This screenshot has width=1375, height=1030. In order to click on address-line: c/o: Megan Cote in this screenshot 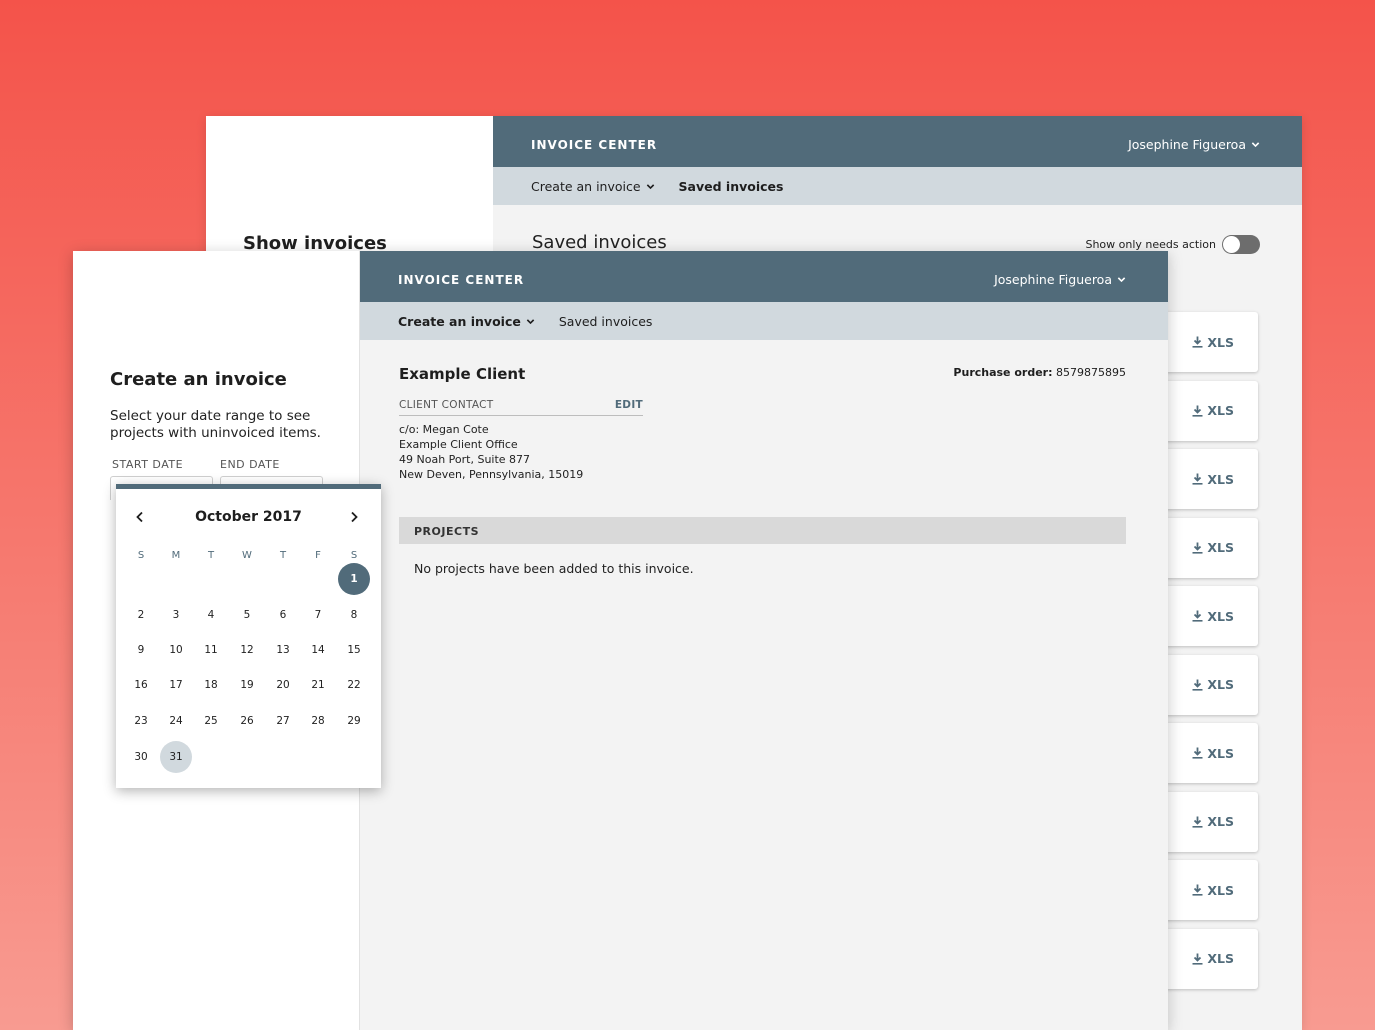, I will do `click(444, 429)`.